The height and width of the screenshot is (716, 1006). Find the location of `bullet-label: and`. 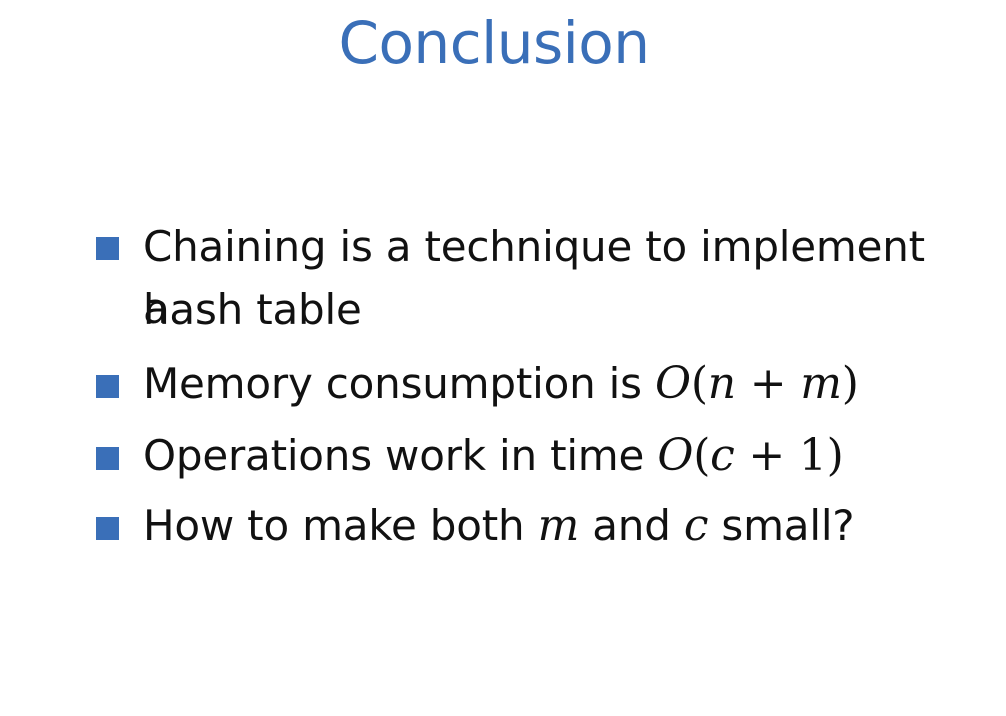

bullet-label: and is located at coordinates (631, 525).